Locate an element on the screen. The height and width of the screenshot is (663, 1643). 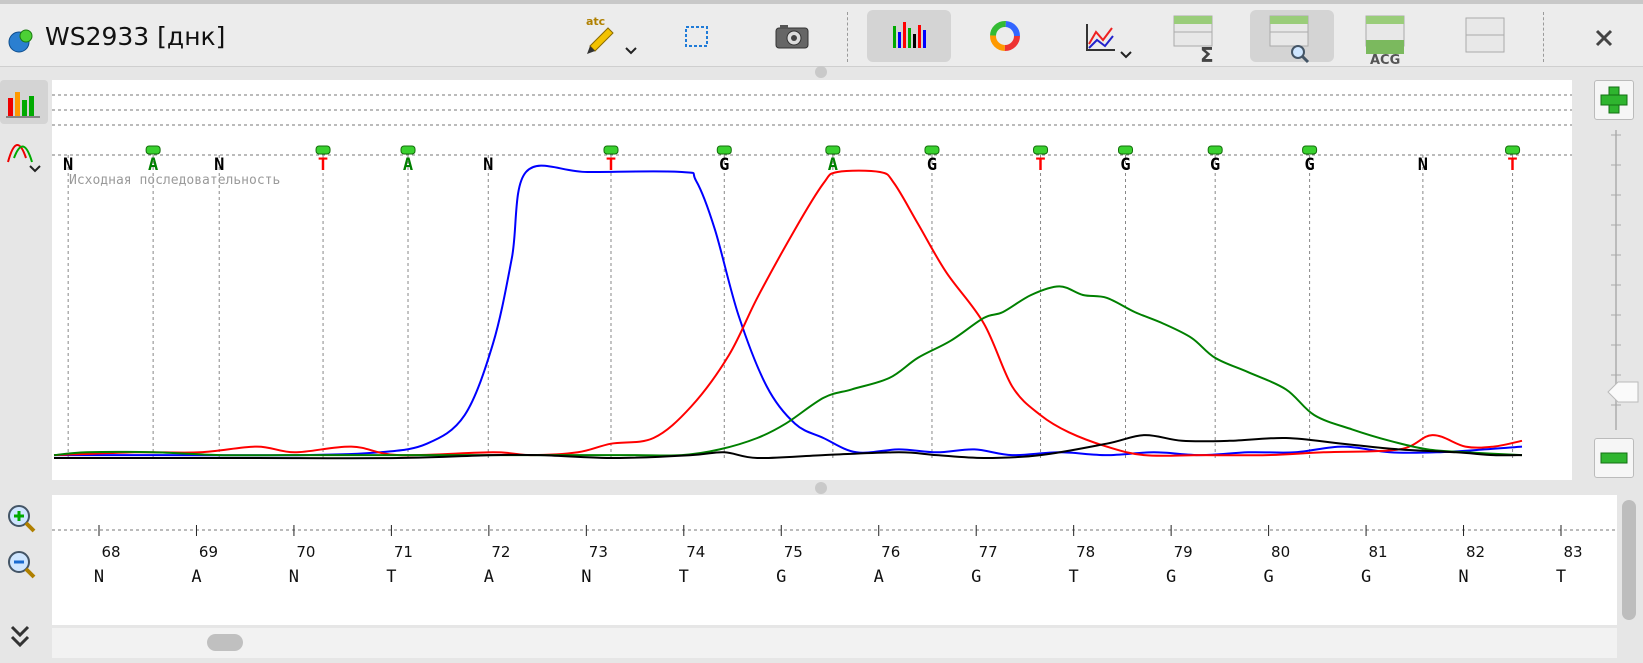
graph-options-button is located at coordinates (1109, 36).